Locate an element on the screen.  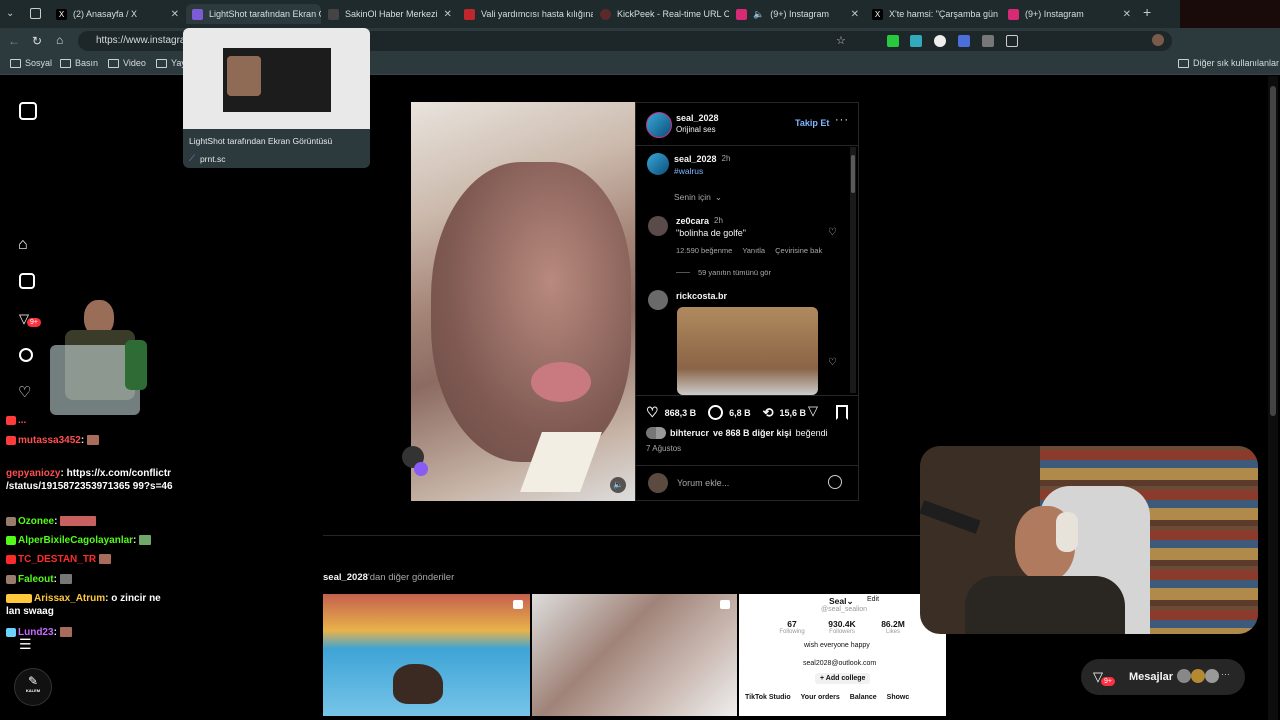
scrollbar-thumb is located at coordinates (853, 174).